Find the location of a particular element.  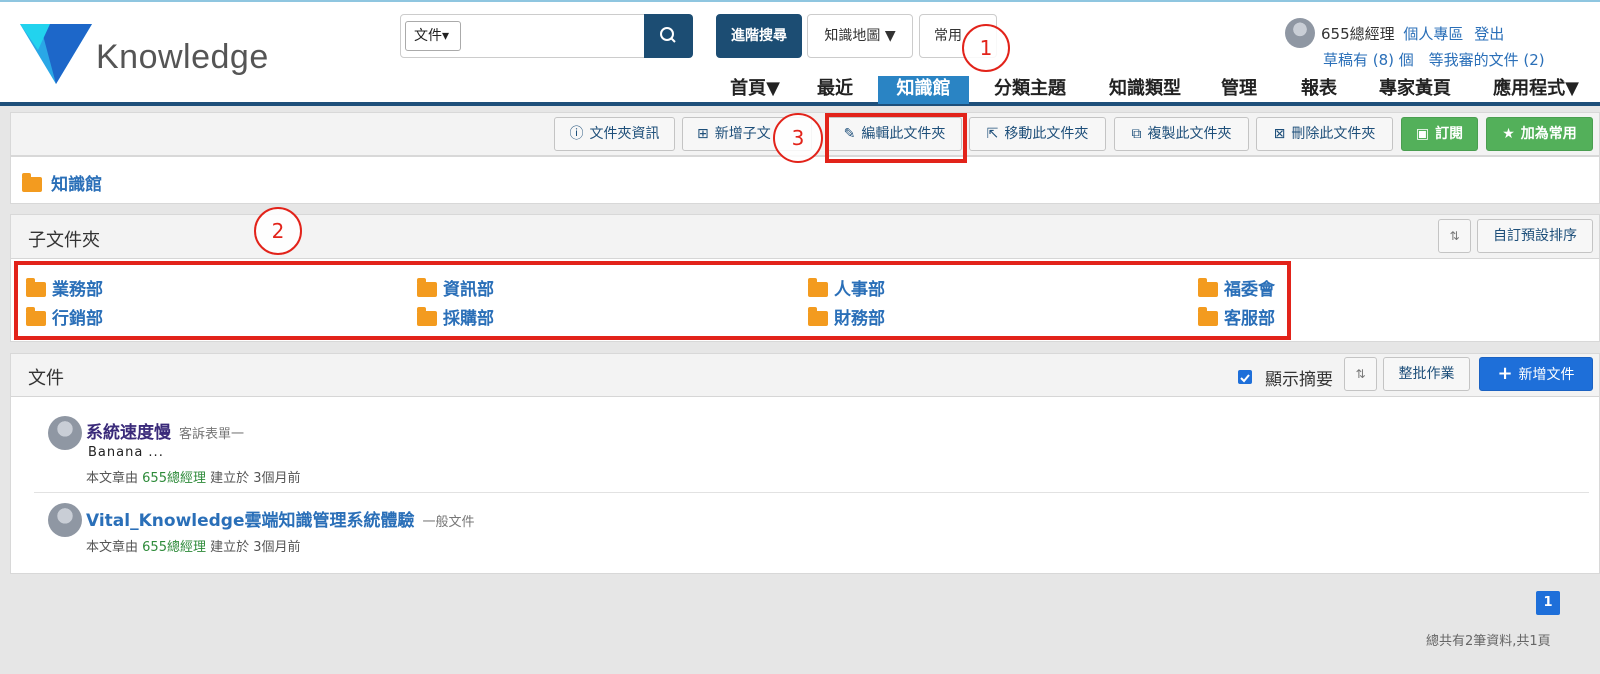

info-icon: ⓘ is located at coordinates (576, 134).